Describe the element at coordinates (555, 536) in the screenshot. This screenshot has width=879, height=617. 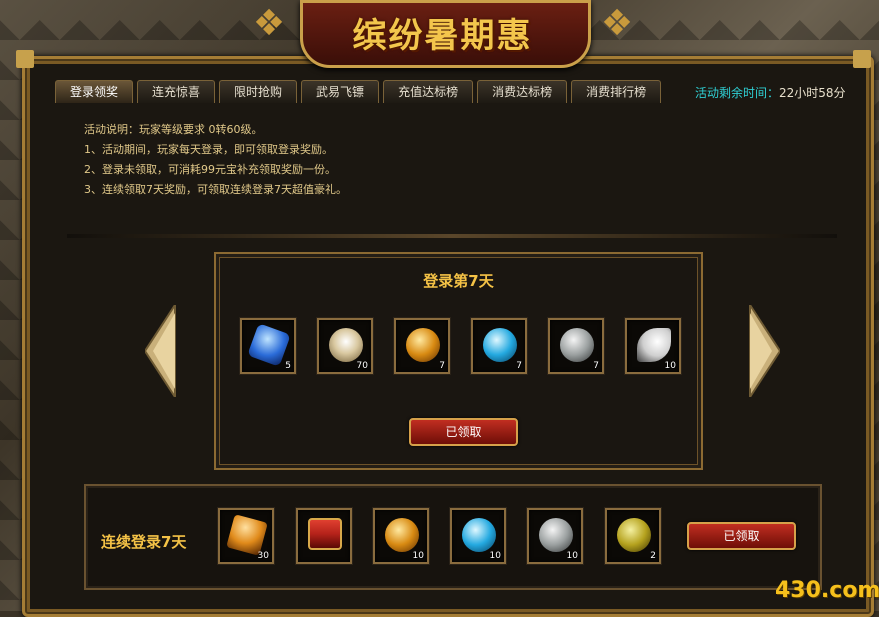
I see `silver-dragon-orb-icon: 10` at that location.